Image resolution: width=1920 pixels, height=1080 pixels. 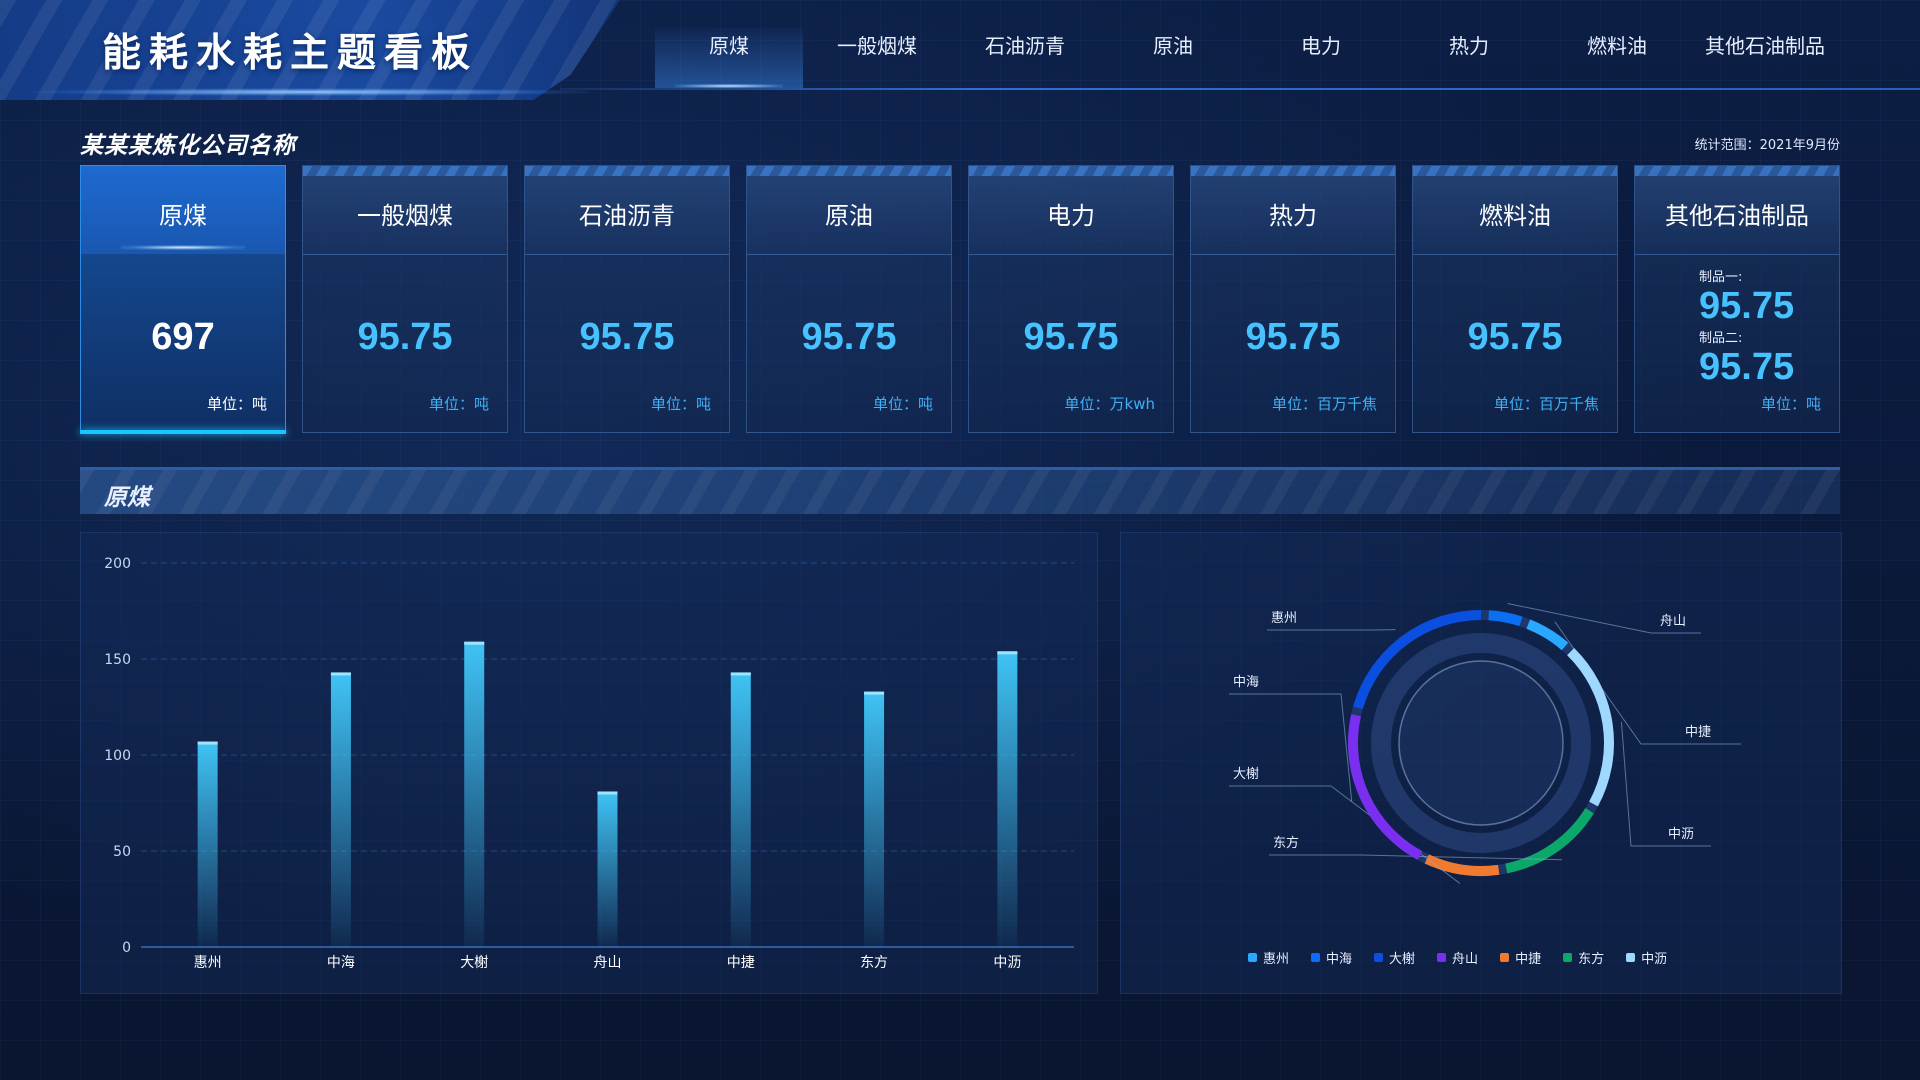 What do you see at coordinates (1321, 58) in the screenshot?
I see `nav-item: 电力` at bounding box center [1321, 58].